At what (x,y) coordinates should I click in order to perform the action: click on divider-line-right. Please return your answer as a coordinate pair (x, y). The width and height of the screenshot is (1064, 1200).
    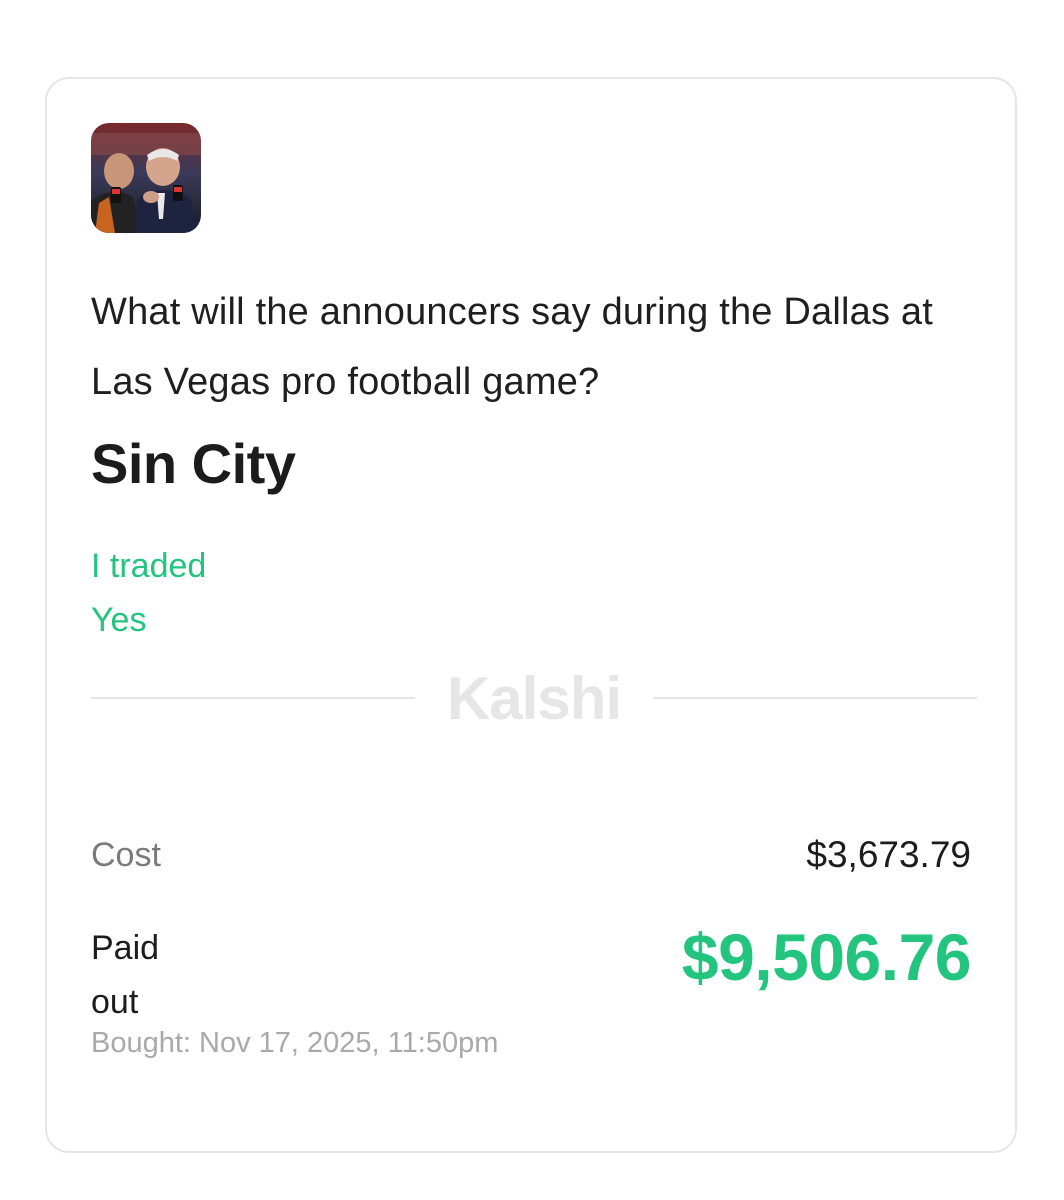
    Looking at the image, I should click on (815, 698).